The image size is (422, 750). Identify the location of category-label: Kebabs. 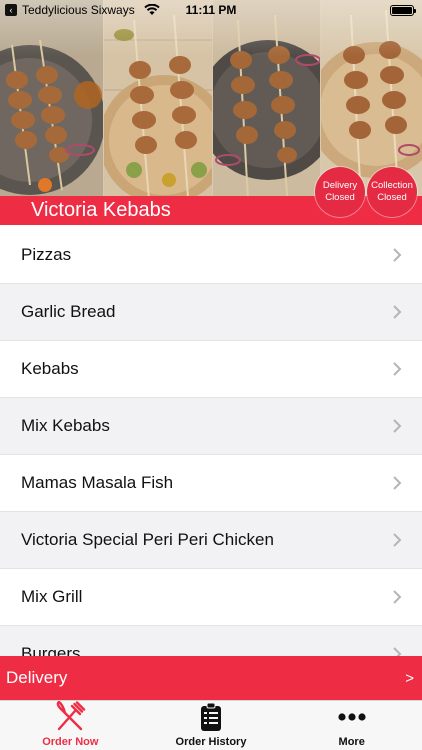
(50, 368).